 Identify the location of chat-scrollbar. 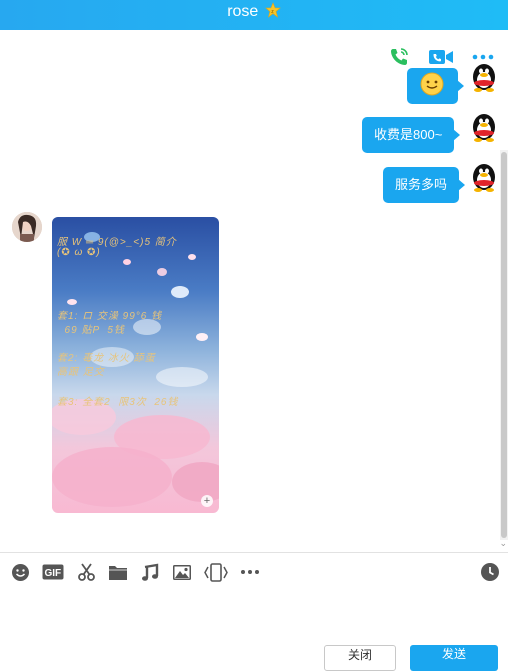
(504, 345).